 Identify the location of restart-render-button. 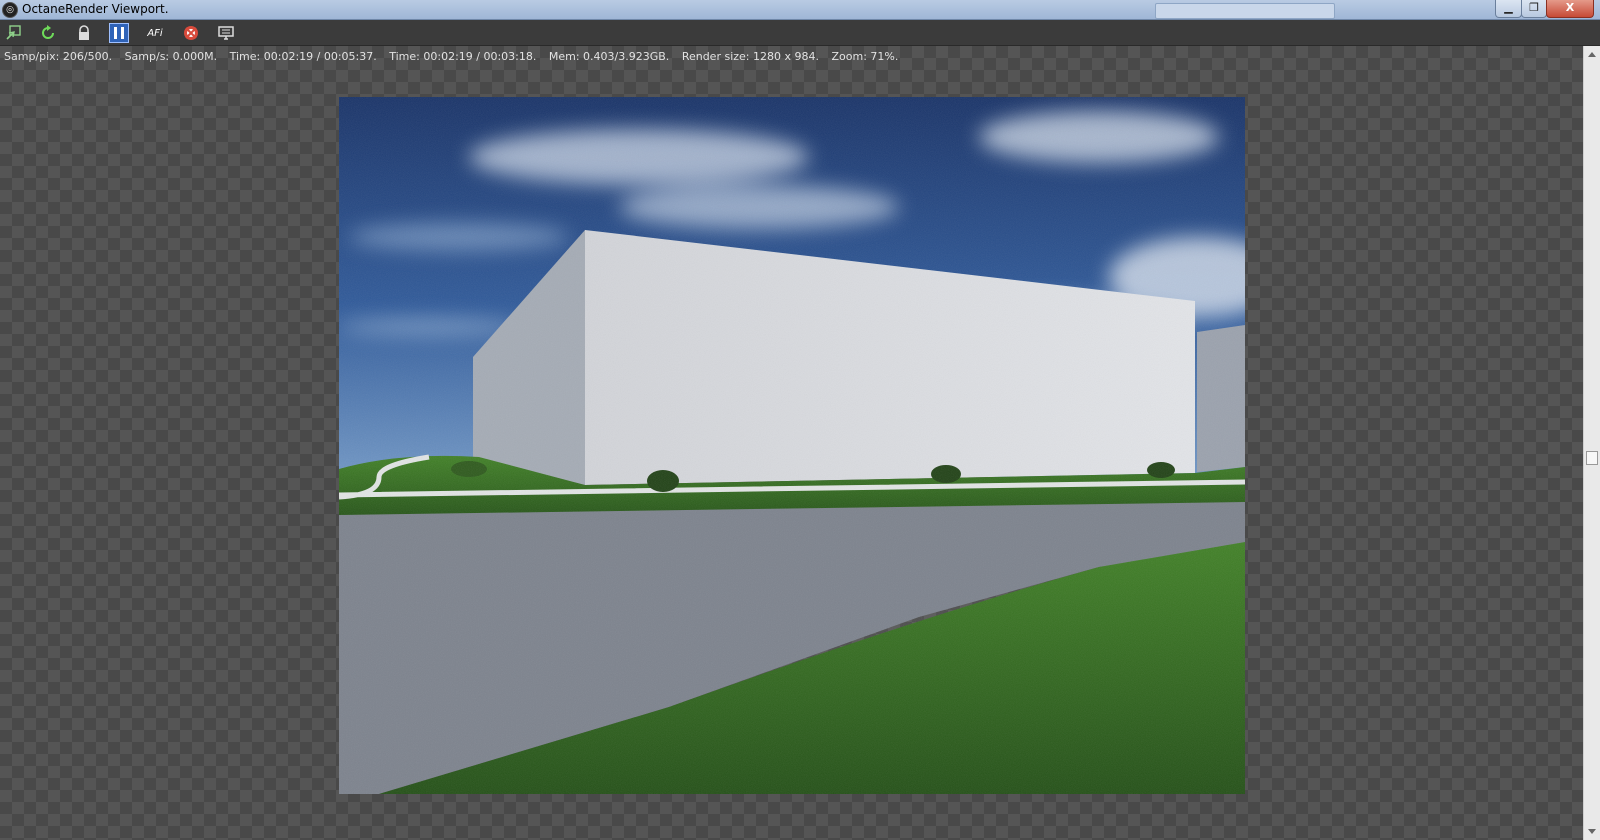
(48, 33).